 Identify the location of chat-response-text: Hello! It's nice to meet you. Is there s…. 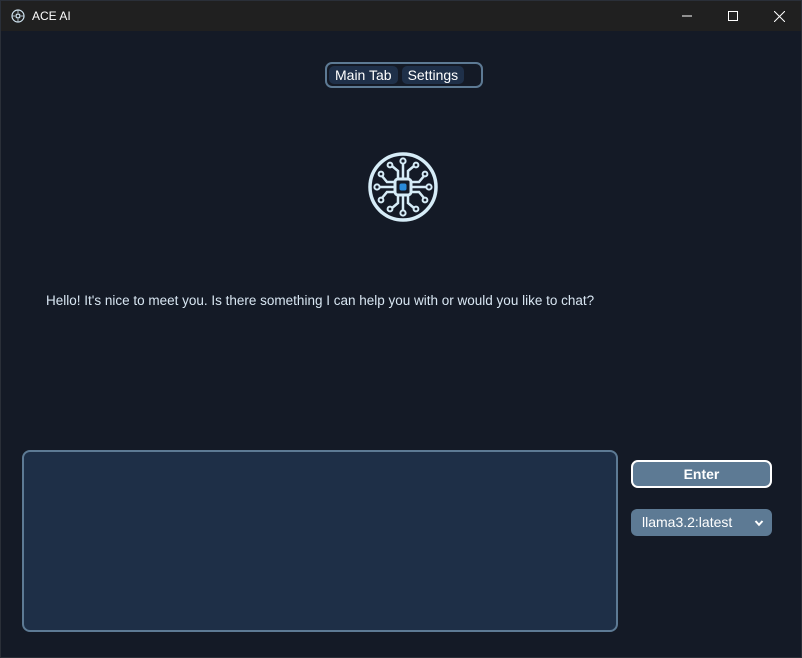
(320, 300).